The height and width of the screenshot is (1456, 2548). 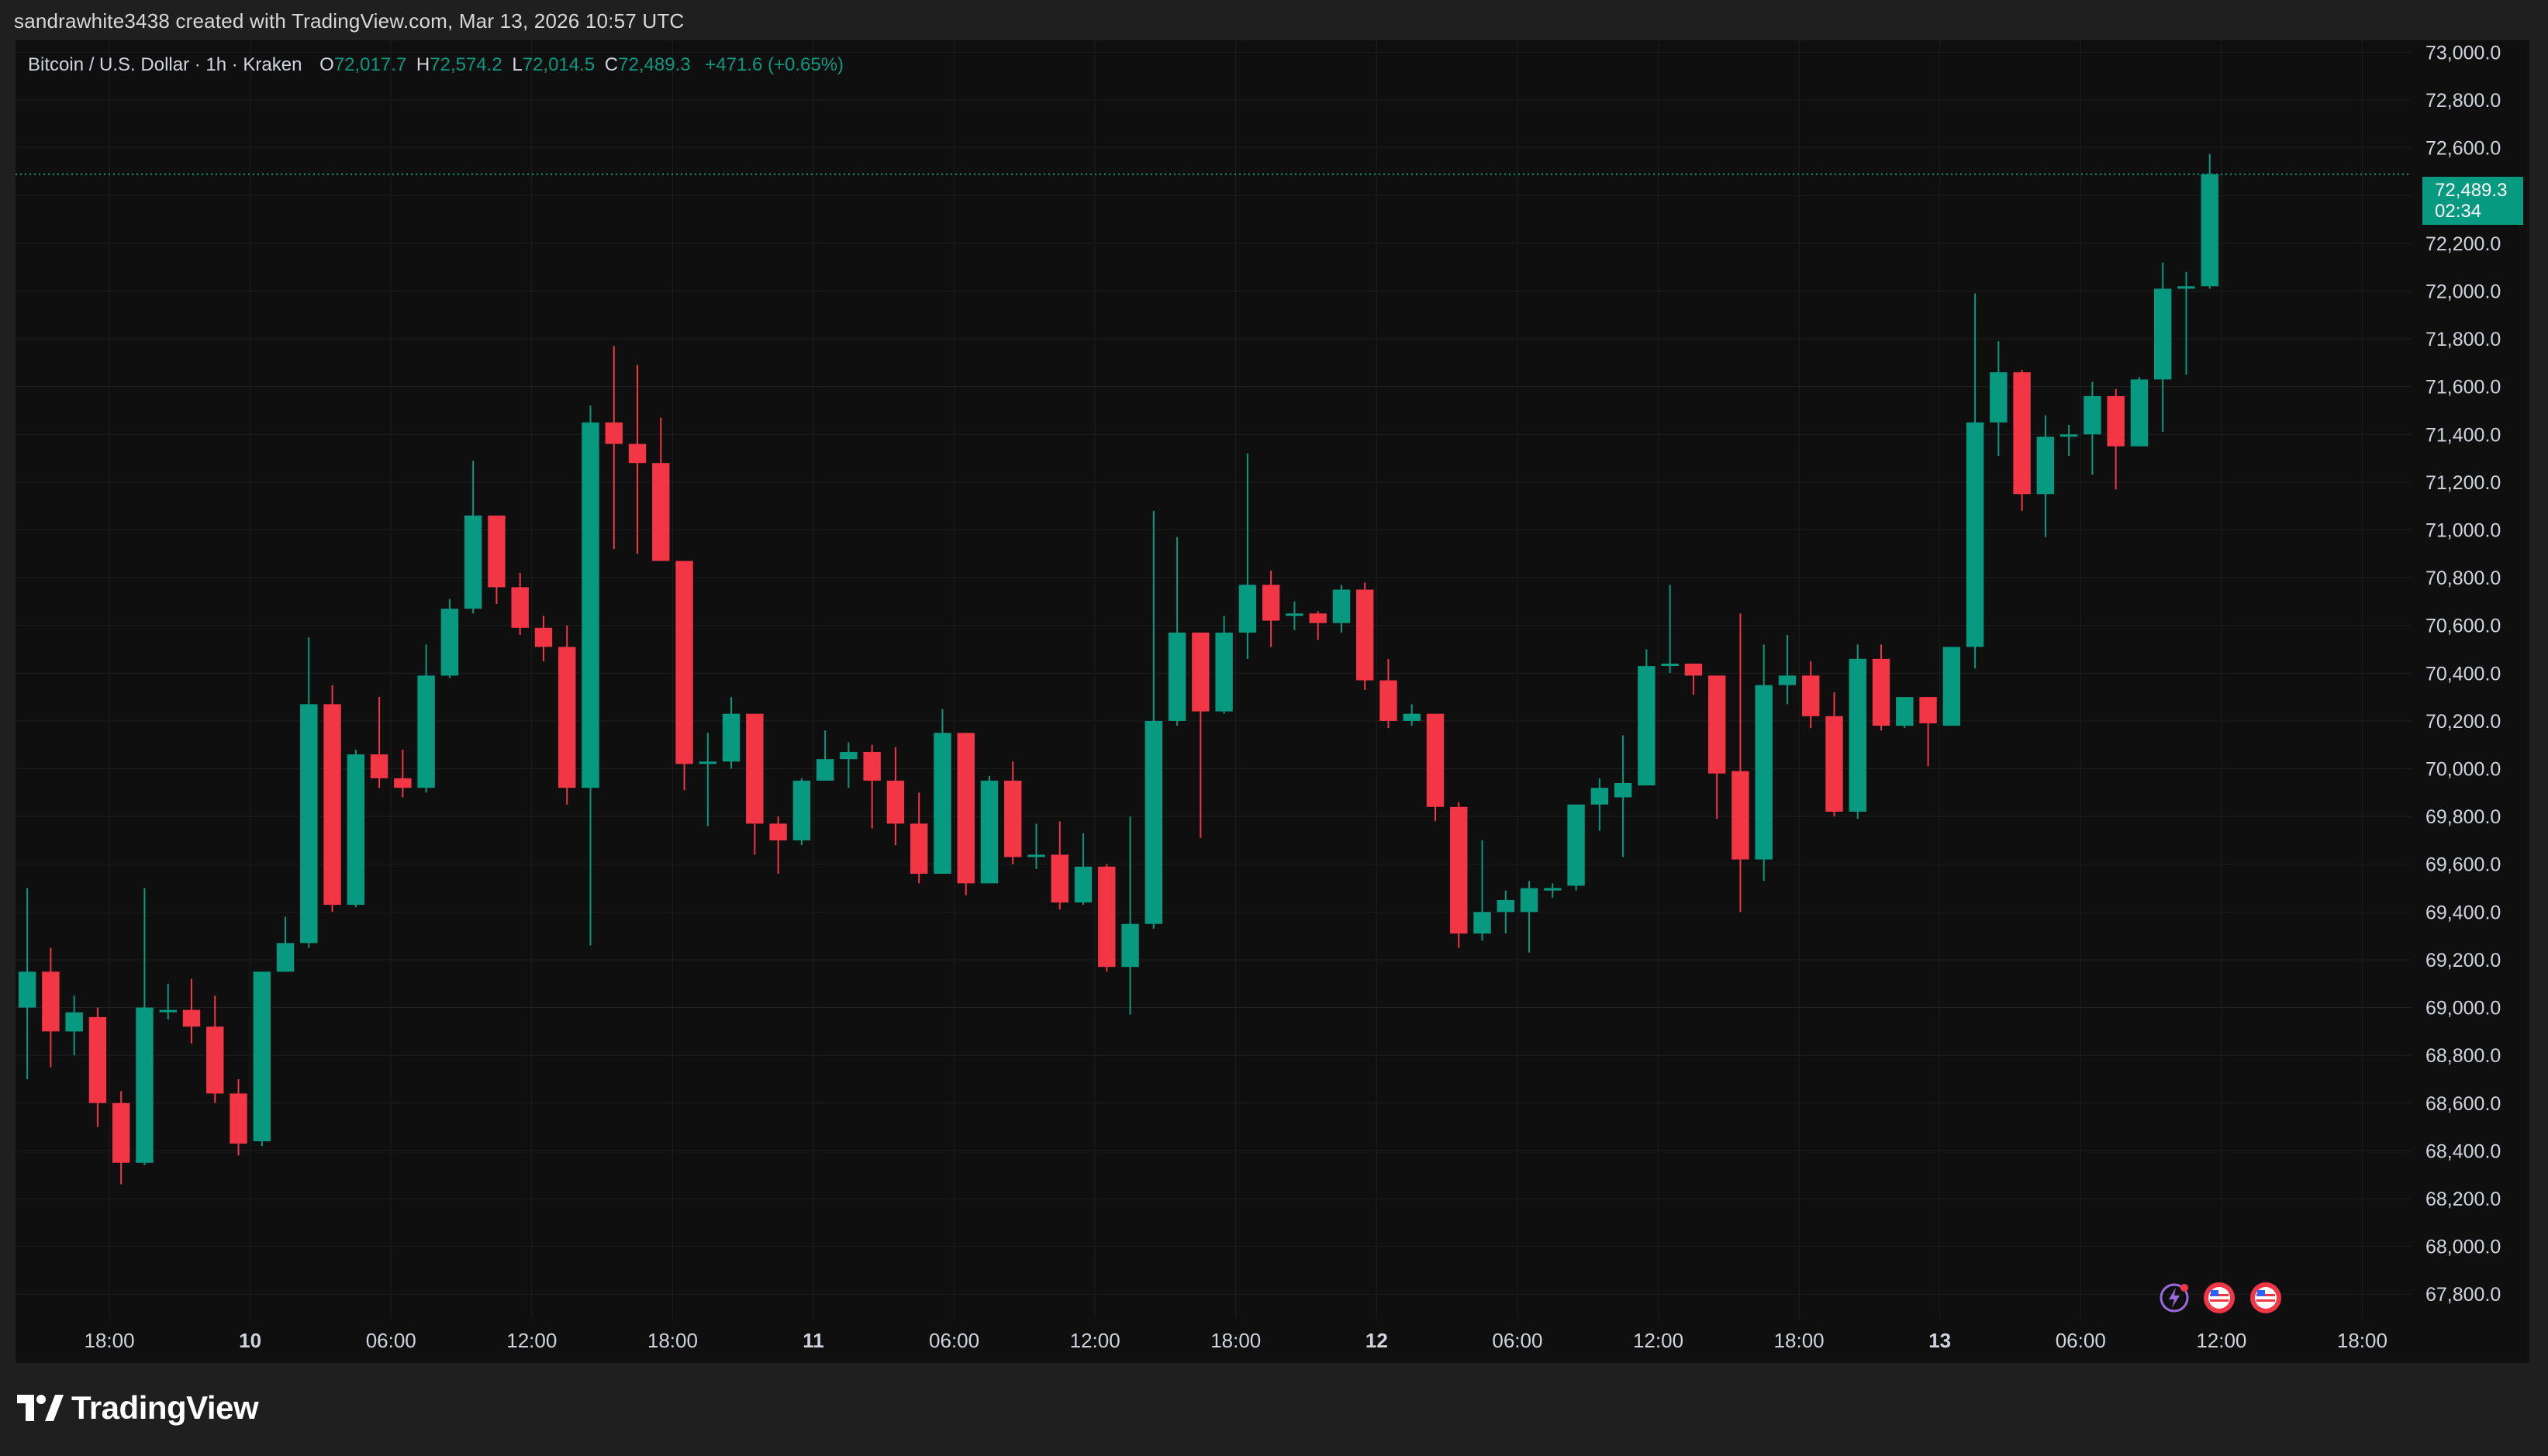 What do you see at coordinates (1376, 1341) in the screenshot?
I see `x-tick-label: 12` at bounding box center [1376, 1341].